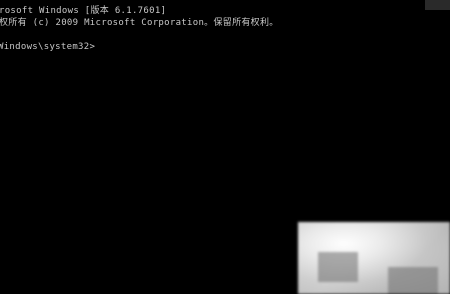 This screenshot has width=450, height=294. Describe the element at coordinates (374, 258) in the screenshot. I see `blurred-overlay` at that location.